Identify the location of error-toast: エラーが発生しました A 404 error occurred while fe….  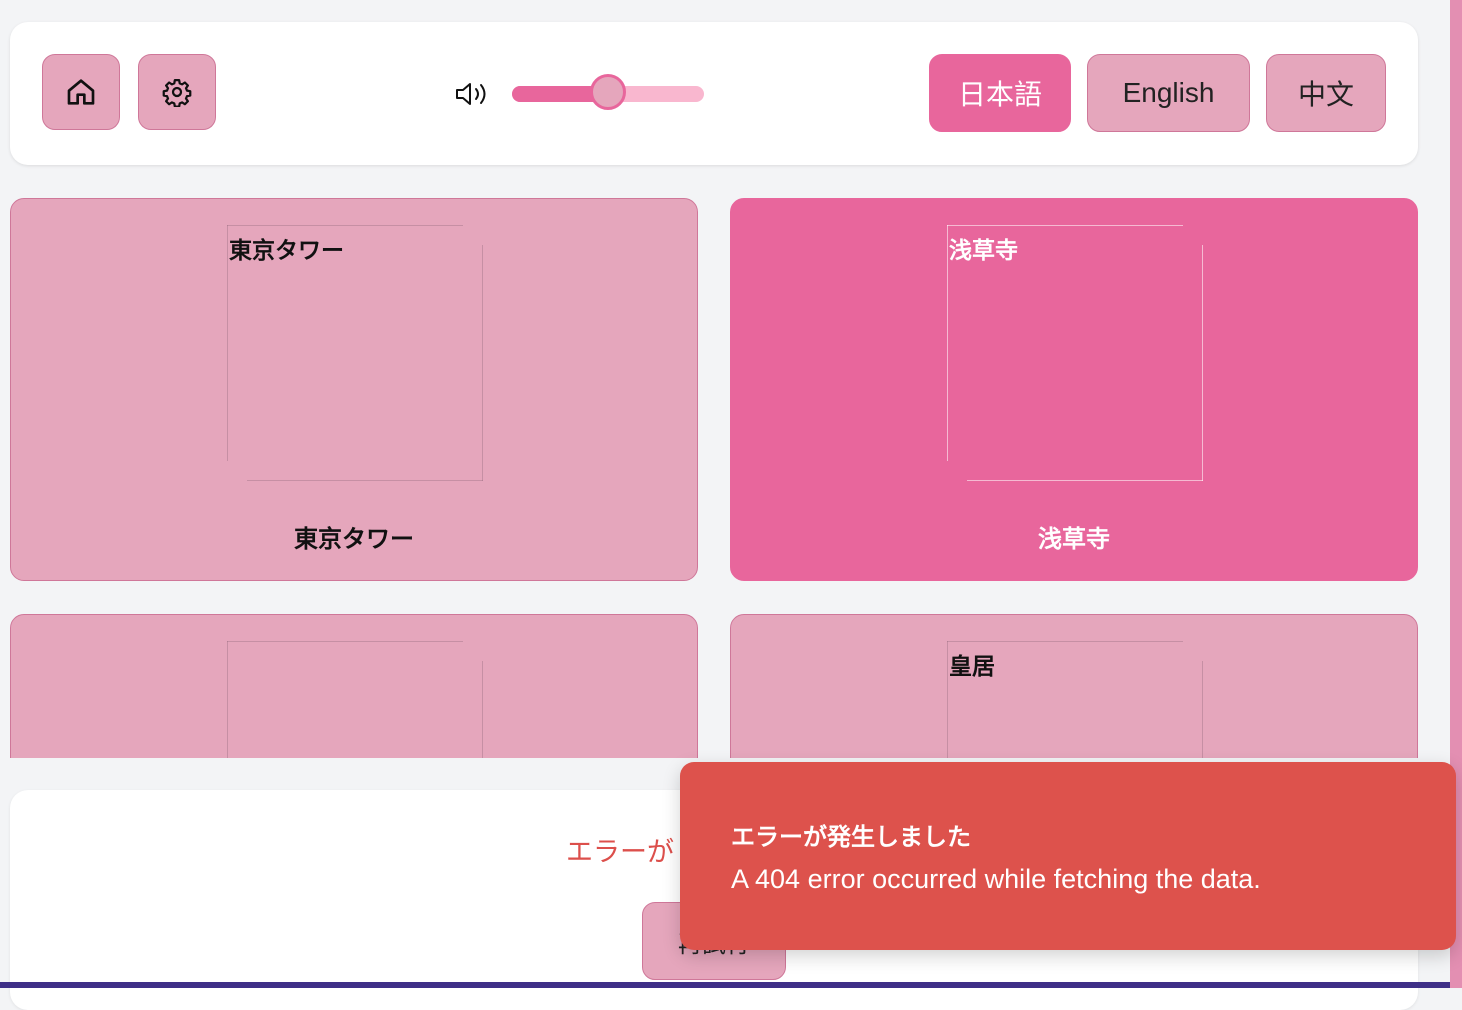
(1068, 856).